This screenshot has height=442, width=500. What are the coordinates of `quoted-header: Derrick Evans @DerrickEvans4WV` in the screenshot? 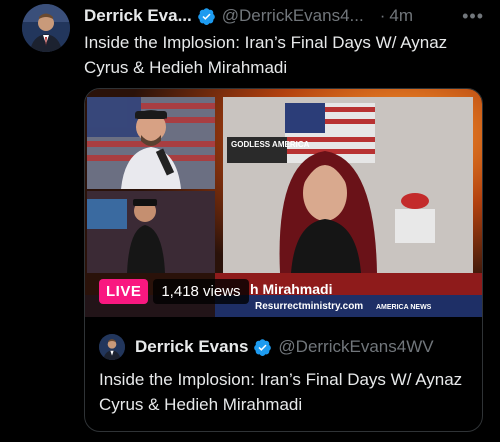 It's located at (266, 347).